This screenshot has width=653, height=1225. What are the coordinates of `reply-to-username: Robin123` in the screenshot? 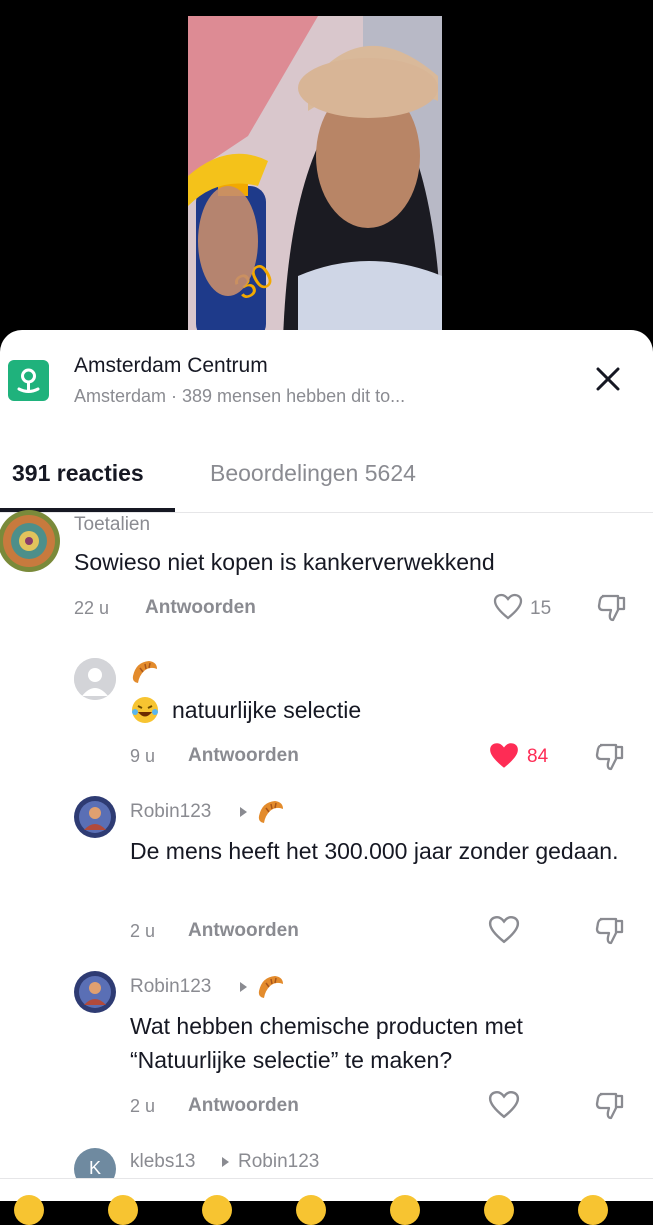 It's located at (278, 1162).